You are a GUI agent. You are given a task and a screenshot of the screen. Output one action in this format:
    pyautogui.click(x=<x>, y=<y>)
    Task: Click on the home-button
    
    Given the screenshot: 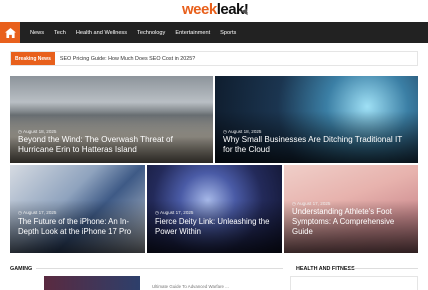 What is the action you would take?
    pyautogui.click(x=10, y=32)
    